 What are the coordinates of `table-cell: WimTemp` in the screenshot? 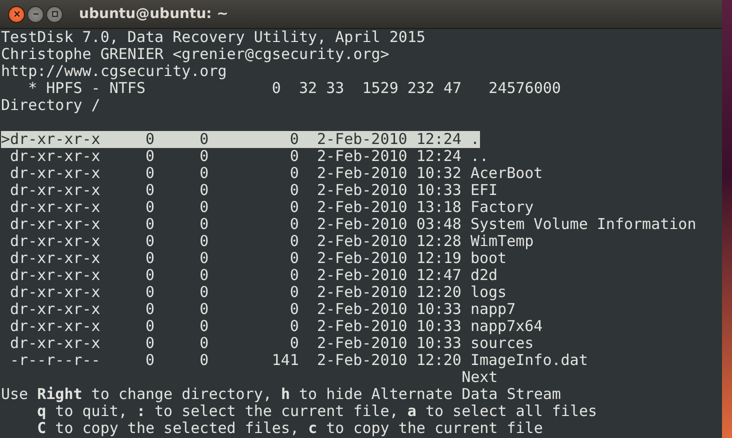 It's located at (502, 241).